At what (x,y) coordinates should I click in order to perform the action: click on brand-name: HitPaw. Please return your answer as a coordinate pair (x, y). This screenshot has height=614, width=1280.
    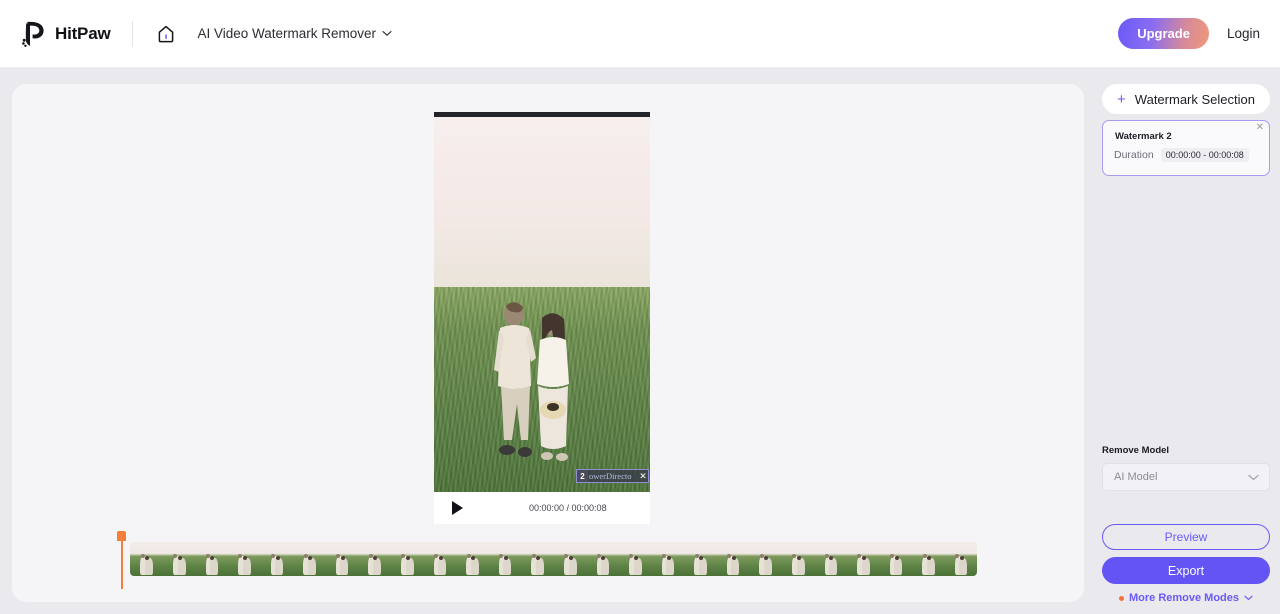
    Looking at the image, I should click on (83, 33).